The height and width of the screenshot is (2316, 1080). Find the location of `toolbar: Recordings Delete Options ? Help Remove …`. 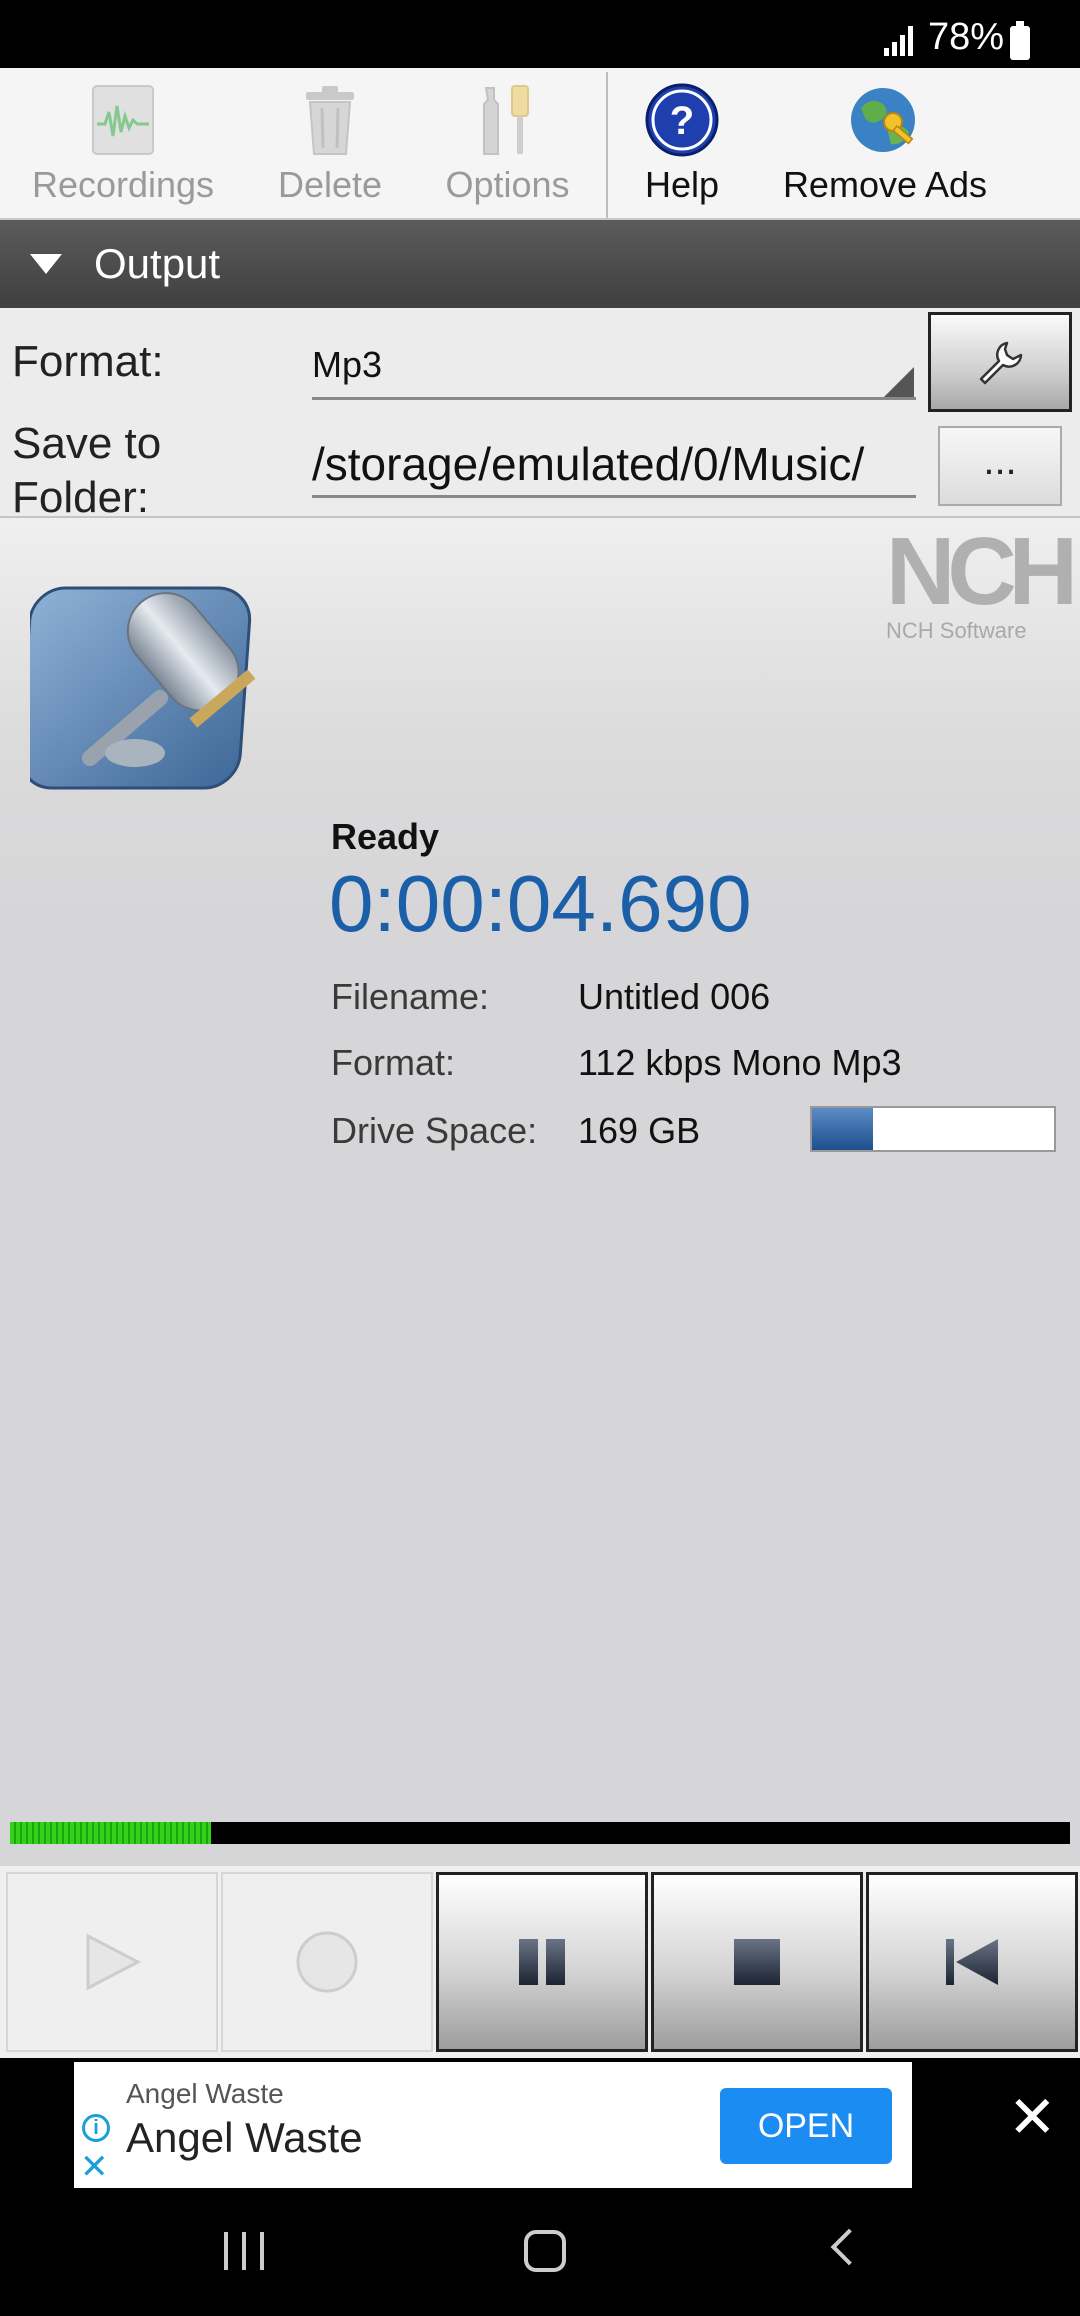

toolbar: Recordings Delete Options ? Help Remove … is located at coordinates (540, 144).